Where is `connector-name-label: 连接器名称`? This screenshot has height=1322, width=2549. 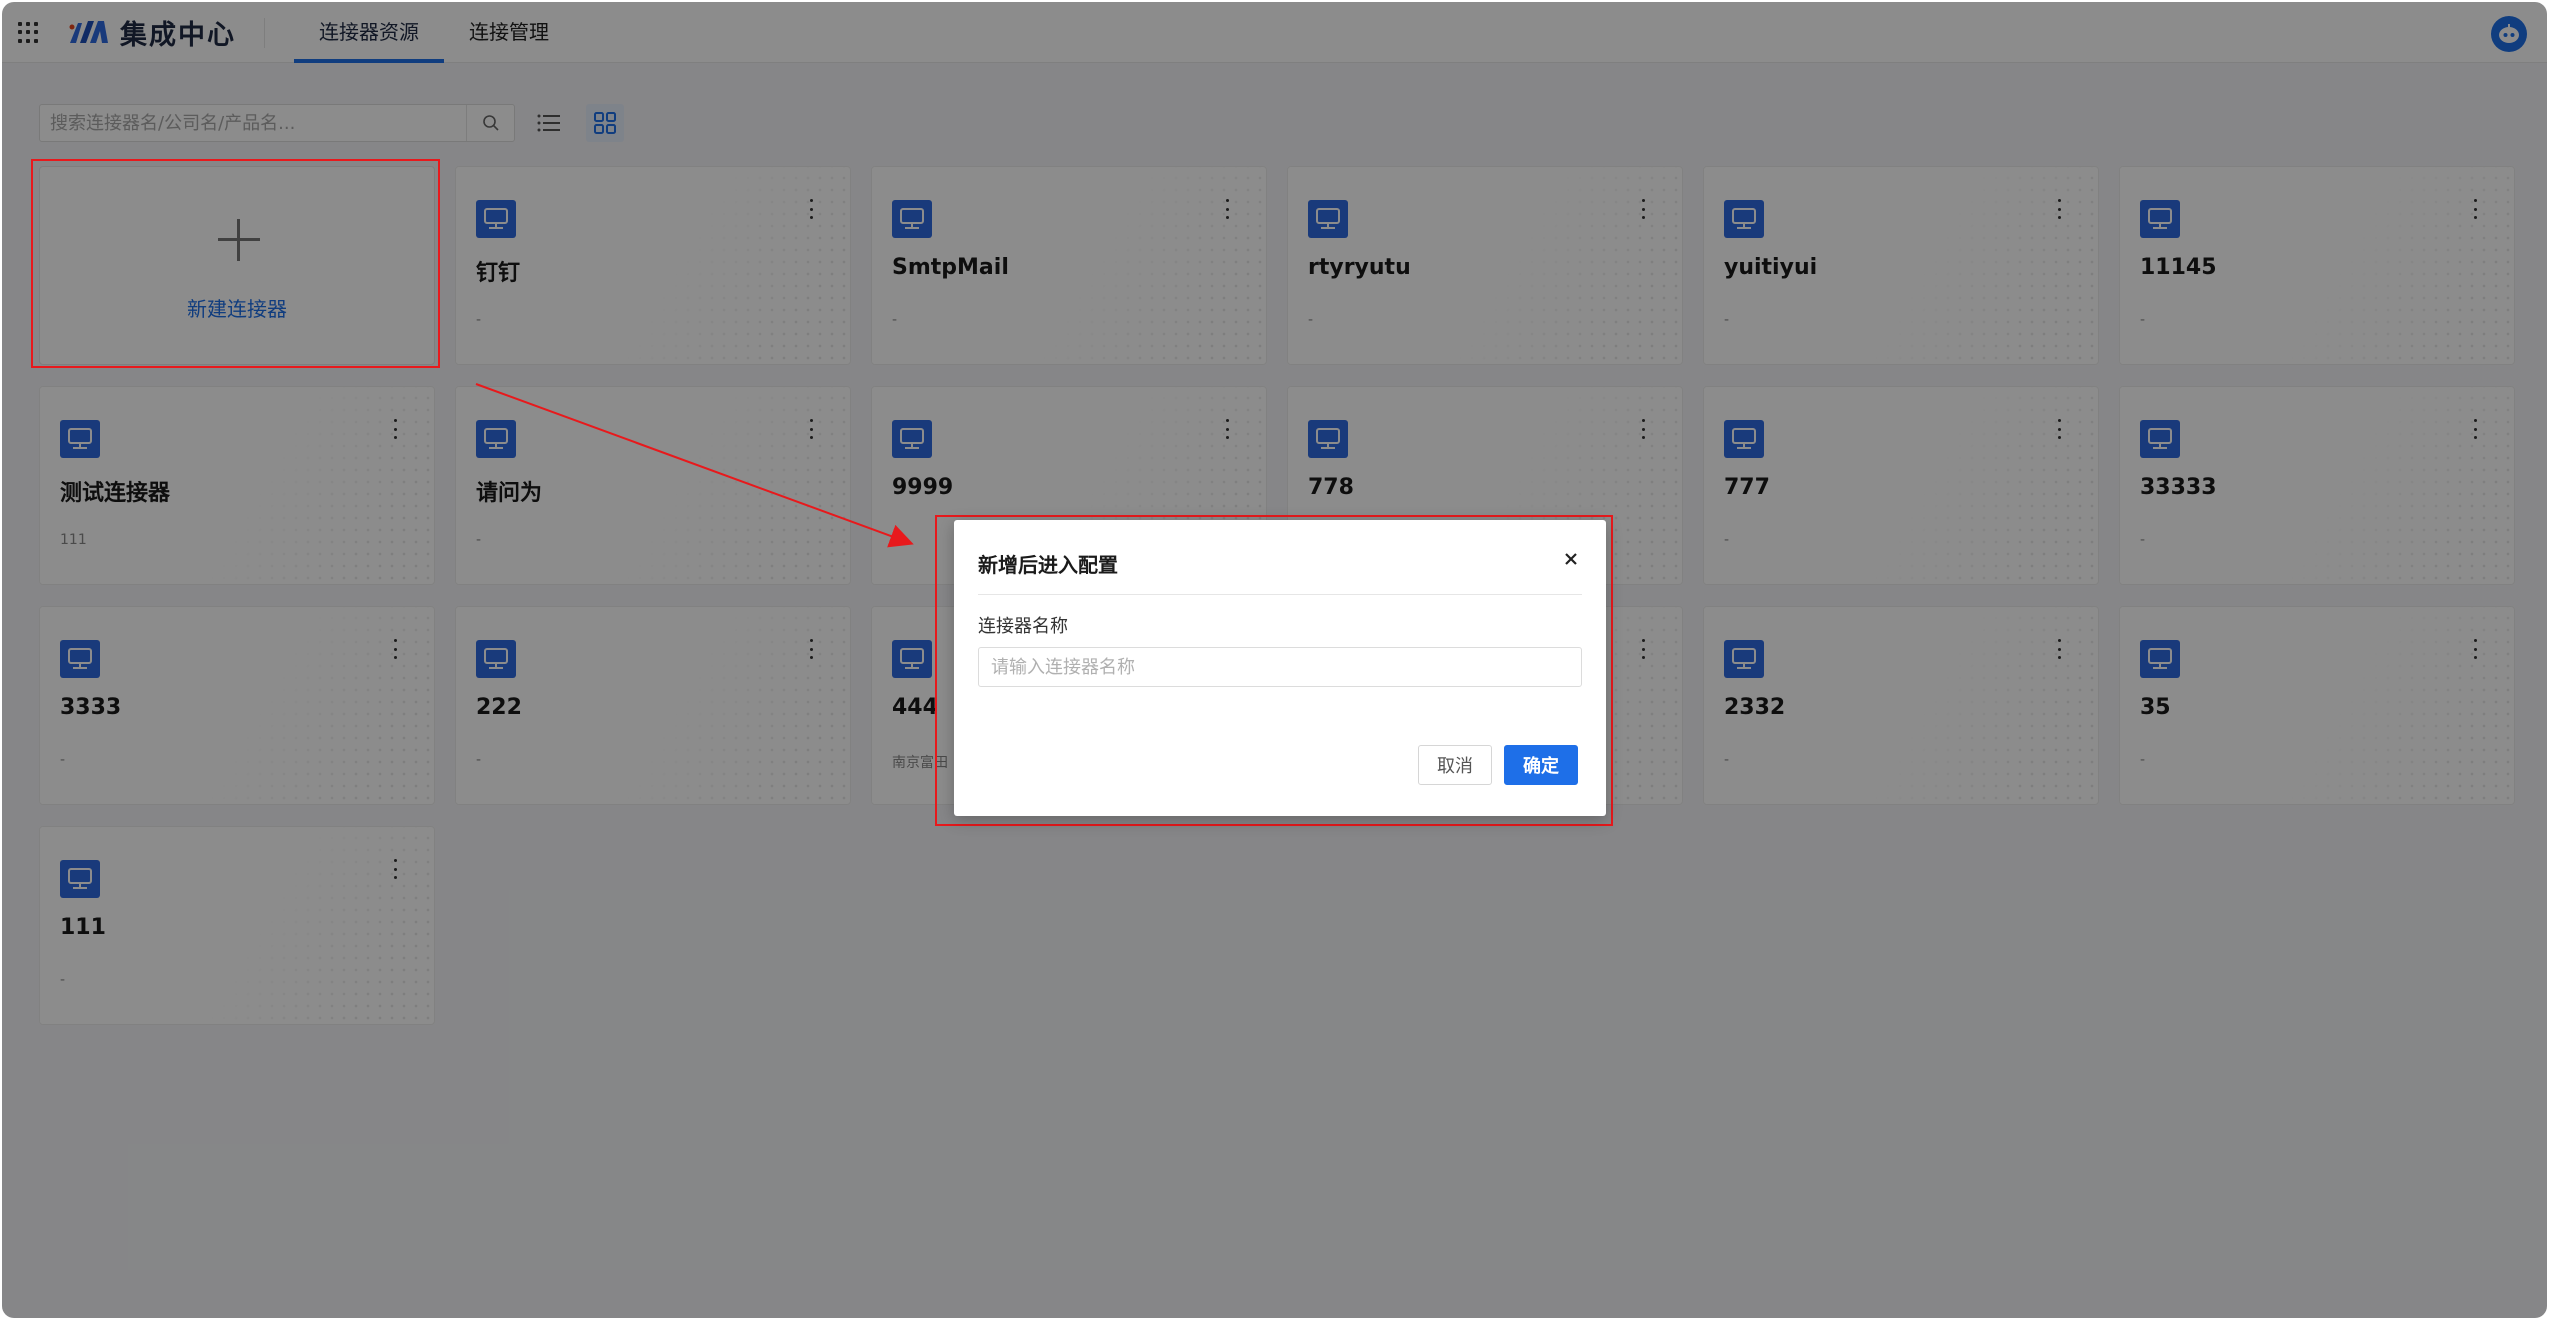 connector-name-label: 连接器名称 is located at coordinates (1023, 626).